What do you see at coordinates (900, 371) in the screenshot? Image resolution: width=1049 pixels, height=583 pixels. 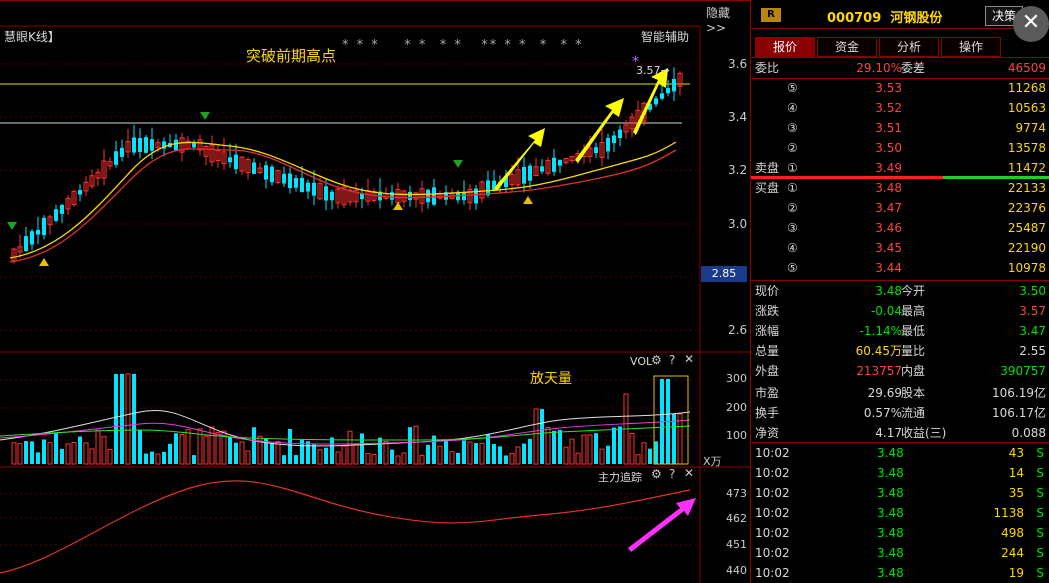 I see `quote-row: 外盘 213757 内盘 390757` at bounding box center [900, 371].